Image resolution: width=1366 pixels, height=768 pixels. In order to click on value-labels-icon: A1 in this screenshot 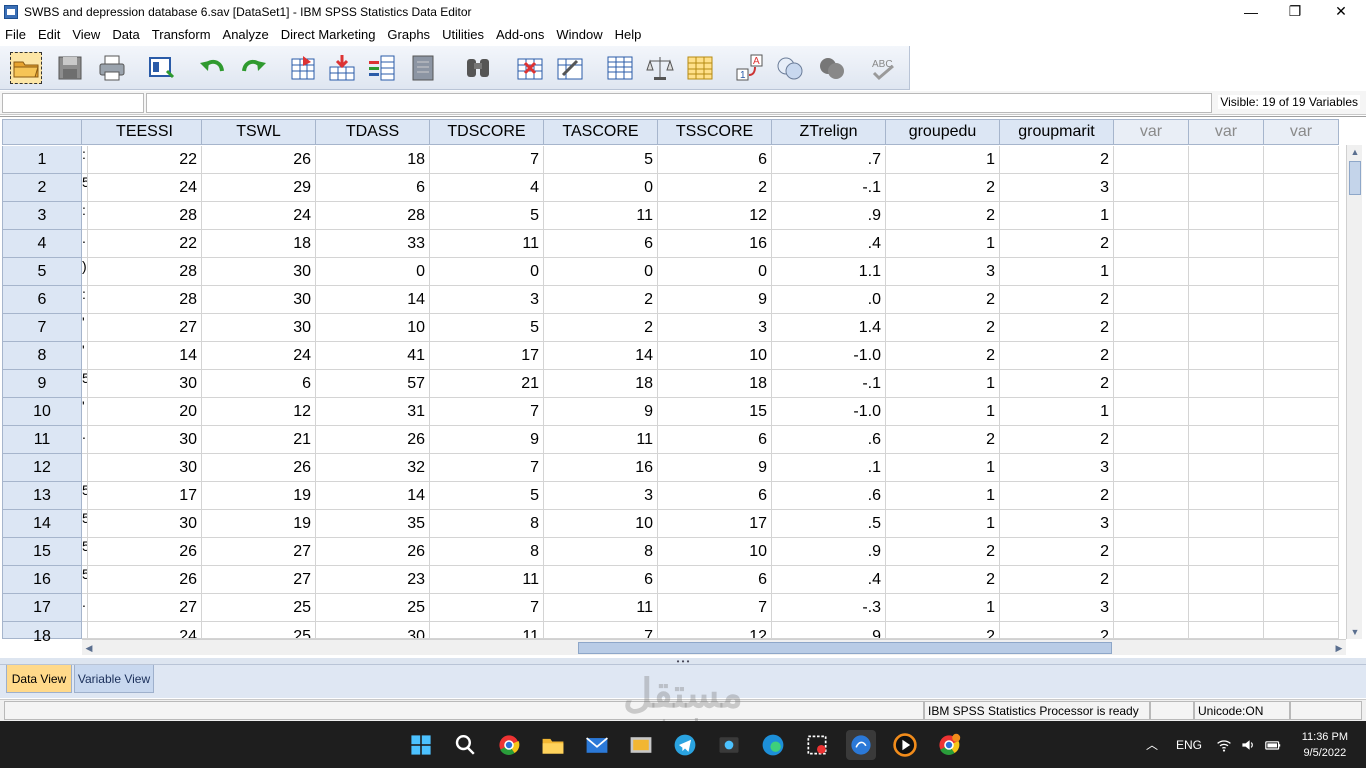, I will do `click(750, 68)`.